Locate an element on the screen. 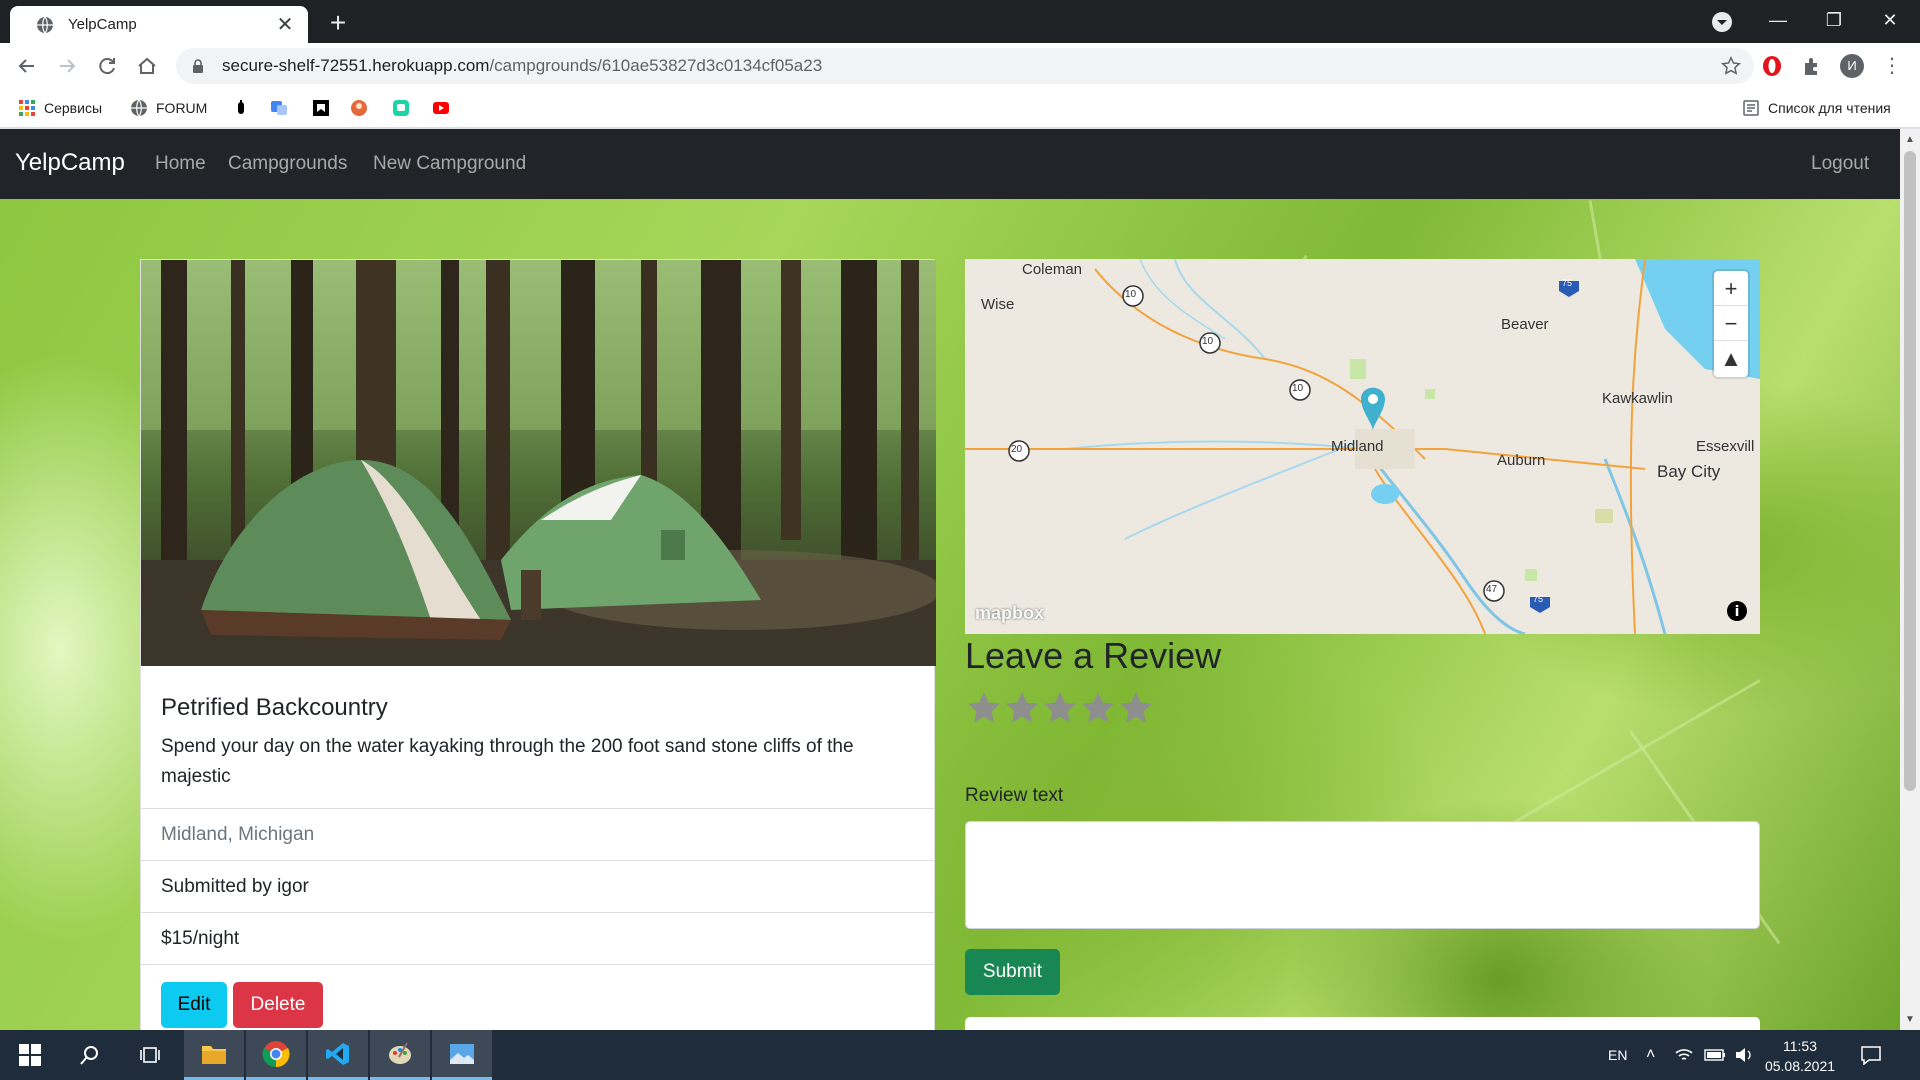 Image resolution: width=1920 pixels, height=1080 pixels. map-label-coleman: Coleman is located at coordinates (1052, 269).